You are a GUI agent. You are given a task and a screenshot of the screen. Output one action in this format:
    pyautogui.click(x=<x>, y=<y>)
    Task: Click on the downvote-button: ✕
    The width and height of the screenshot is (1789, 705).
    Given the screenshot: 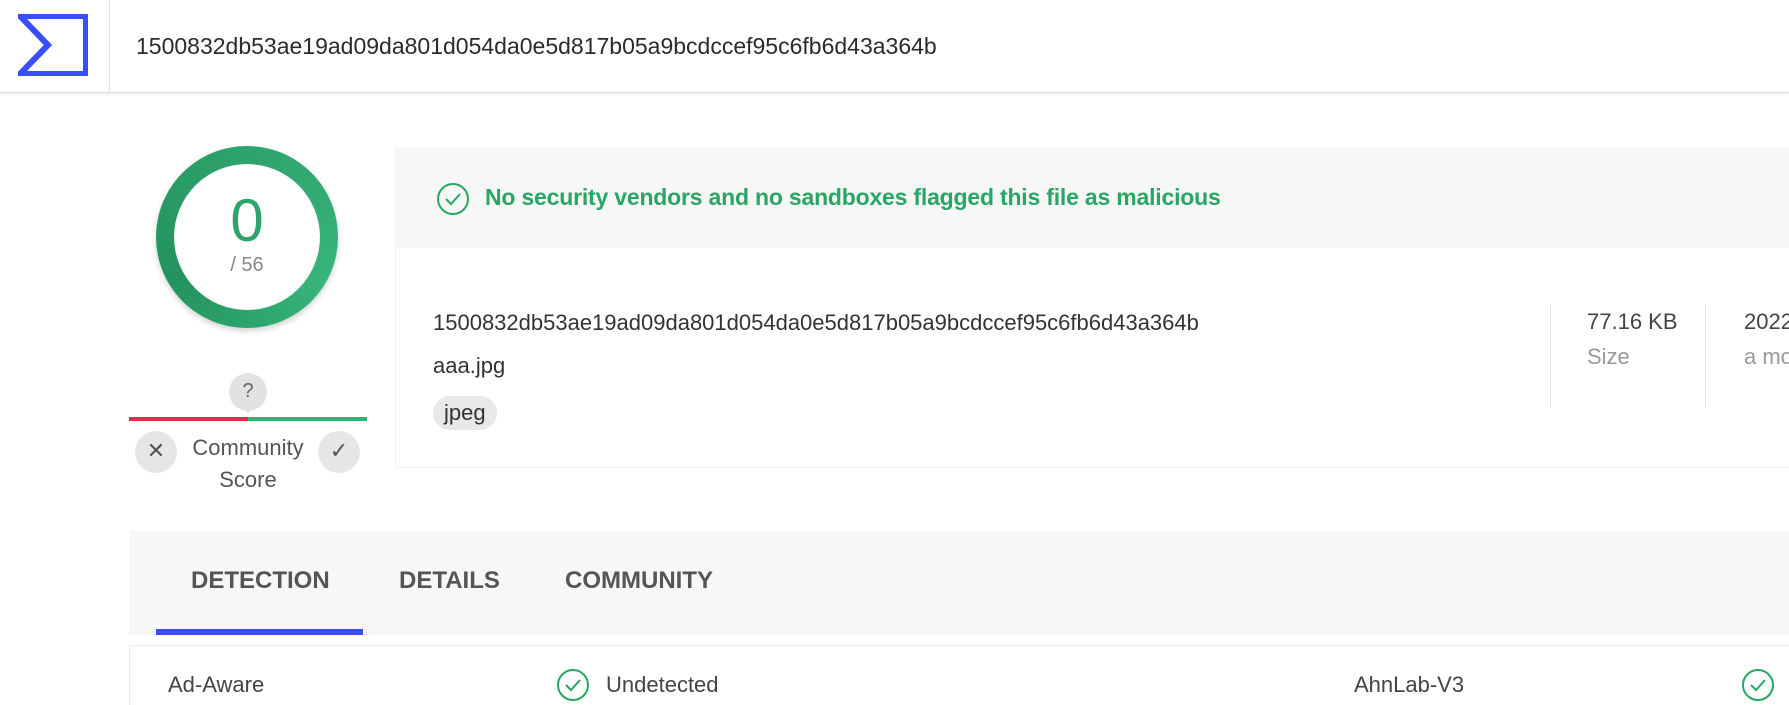 What is the action you would take?
    pyautogui.click(x=156, y=452)
    